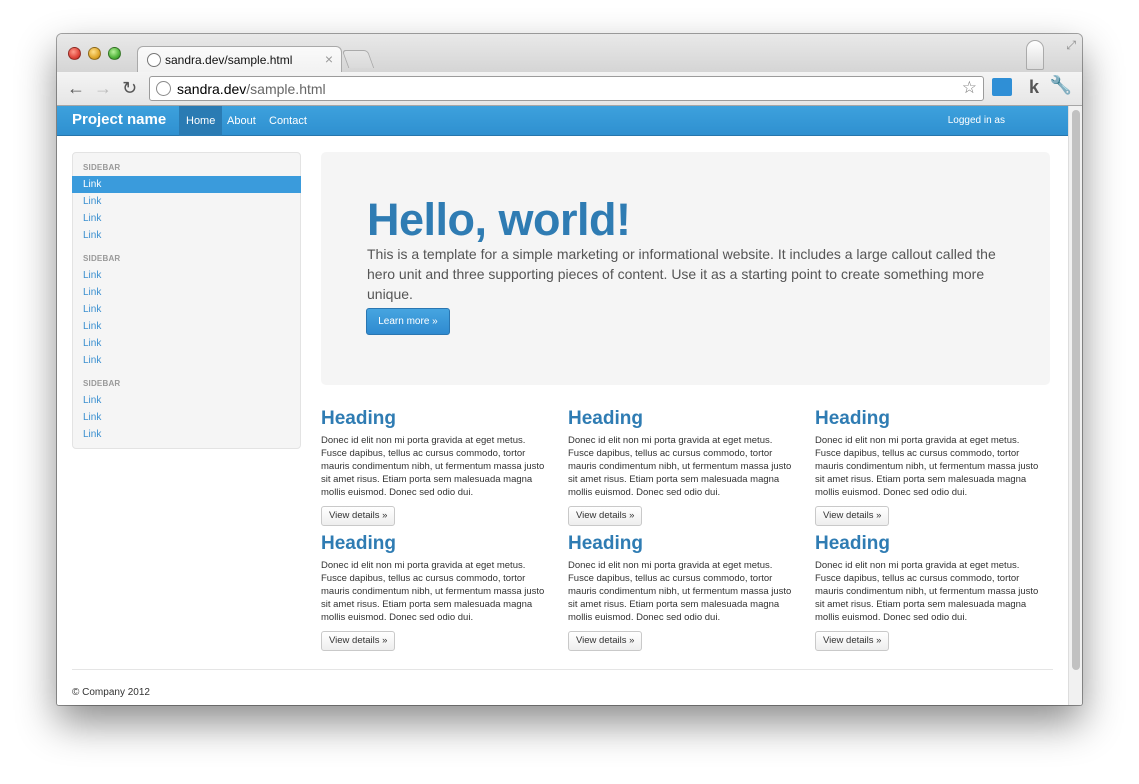  What do you see at coordinates (241, 121) in the screenshot?
I see `nav-about: About` at bounding box center [241, 121].